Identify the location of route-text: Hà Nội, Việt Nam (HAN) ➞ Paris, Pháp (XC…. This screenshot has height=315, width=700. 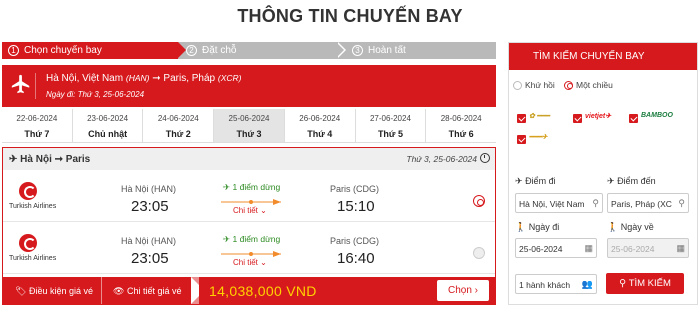
(144, 78).